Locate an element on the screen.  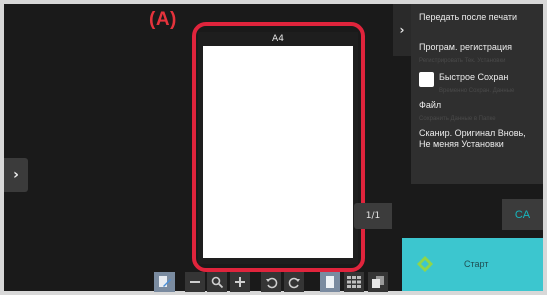
rotate-left-icon is located at coordinates (271, 282).